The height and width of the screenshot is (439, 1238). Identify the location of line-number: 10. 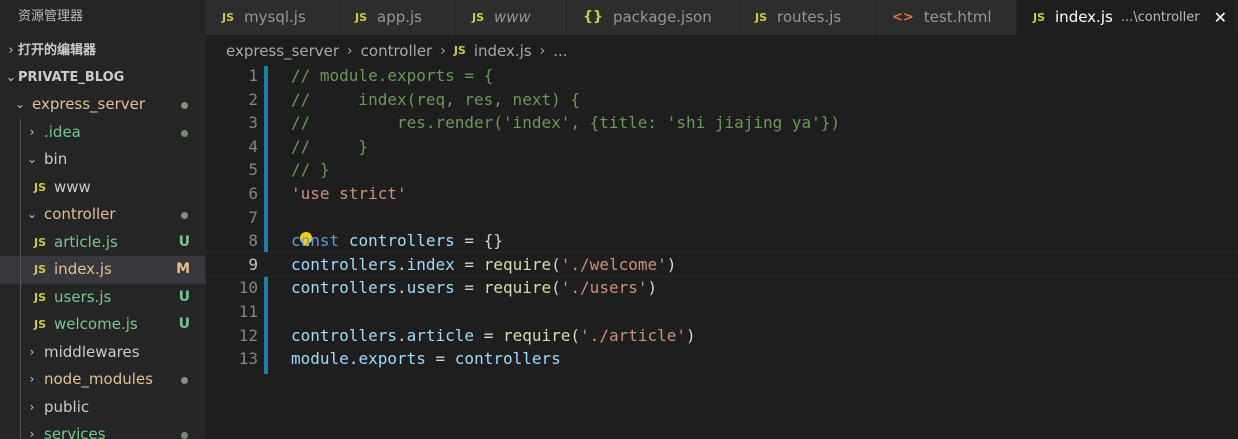
(248, 288).